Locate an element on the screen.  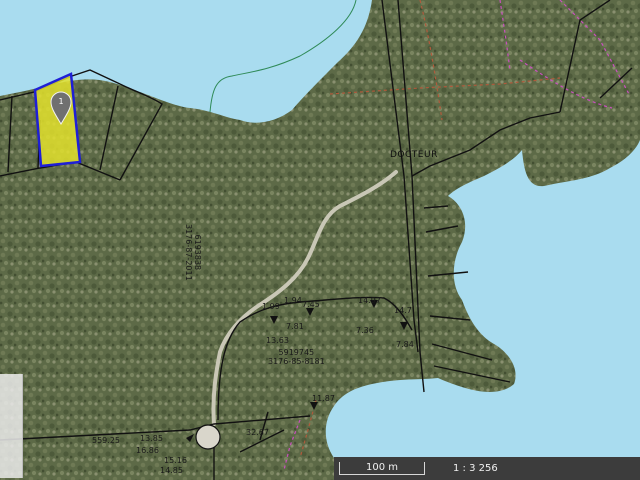
dim-label: 14.97 is located at coordinates (369, 300).